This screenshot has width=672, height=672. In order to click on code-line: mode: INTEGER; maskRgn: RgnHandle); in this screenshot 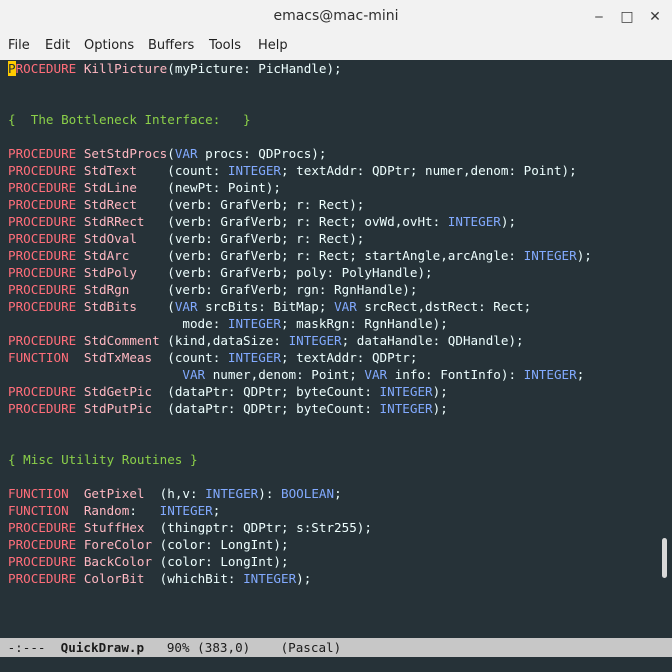, I will do `click(228, 323)`.